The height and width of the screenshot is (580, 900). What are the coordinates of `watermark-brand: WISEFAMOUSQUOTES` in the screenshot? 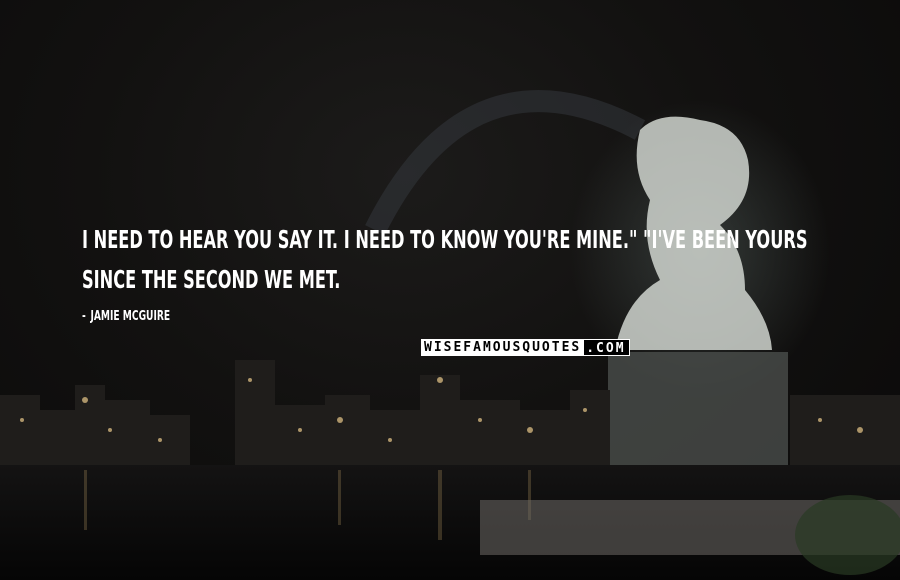 It's located at (502, 347).